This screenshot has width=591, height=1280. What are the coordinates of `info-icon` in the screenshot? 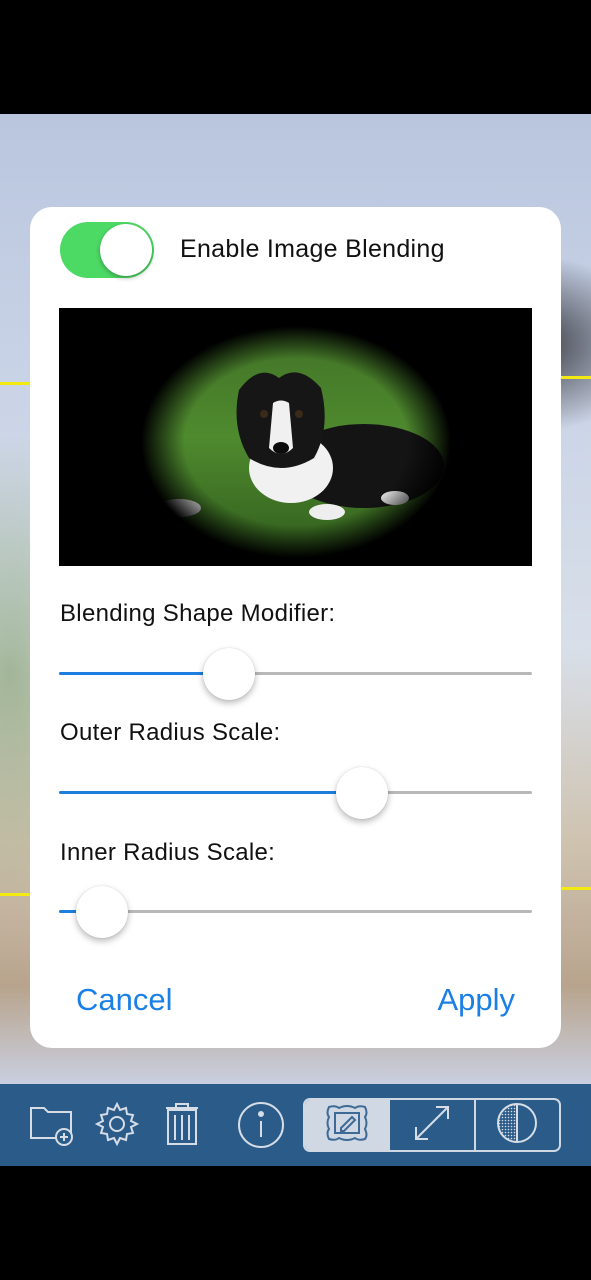 It's located at (261, 1127).